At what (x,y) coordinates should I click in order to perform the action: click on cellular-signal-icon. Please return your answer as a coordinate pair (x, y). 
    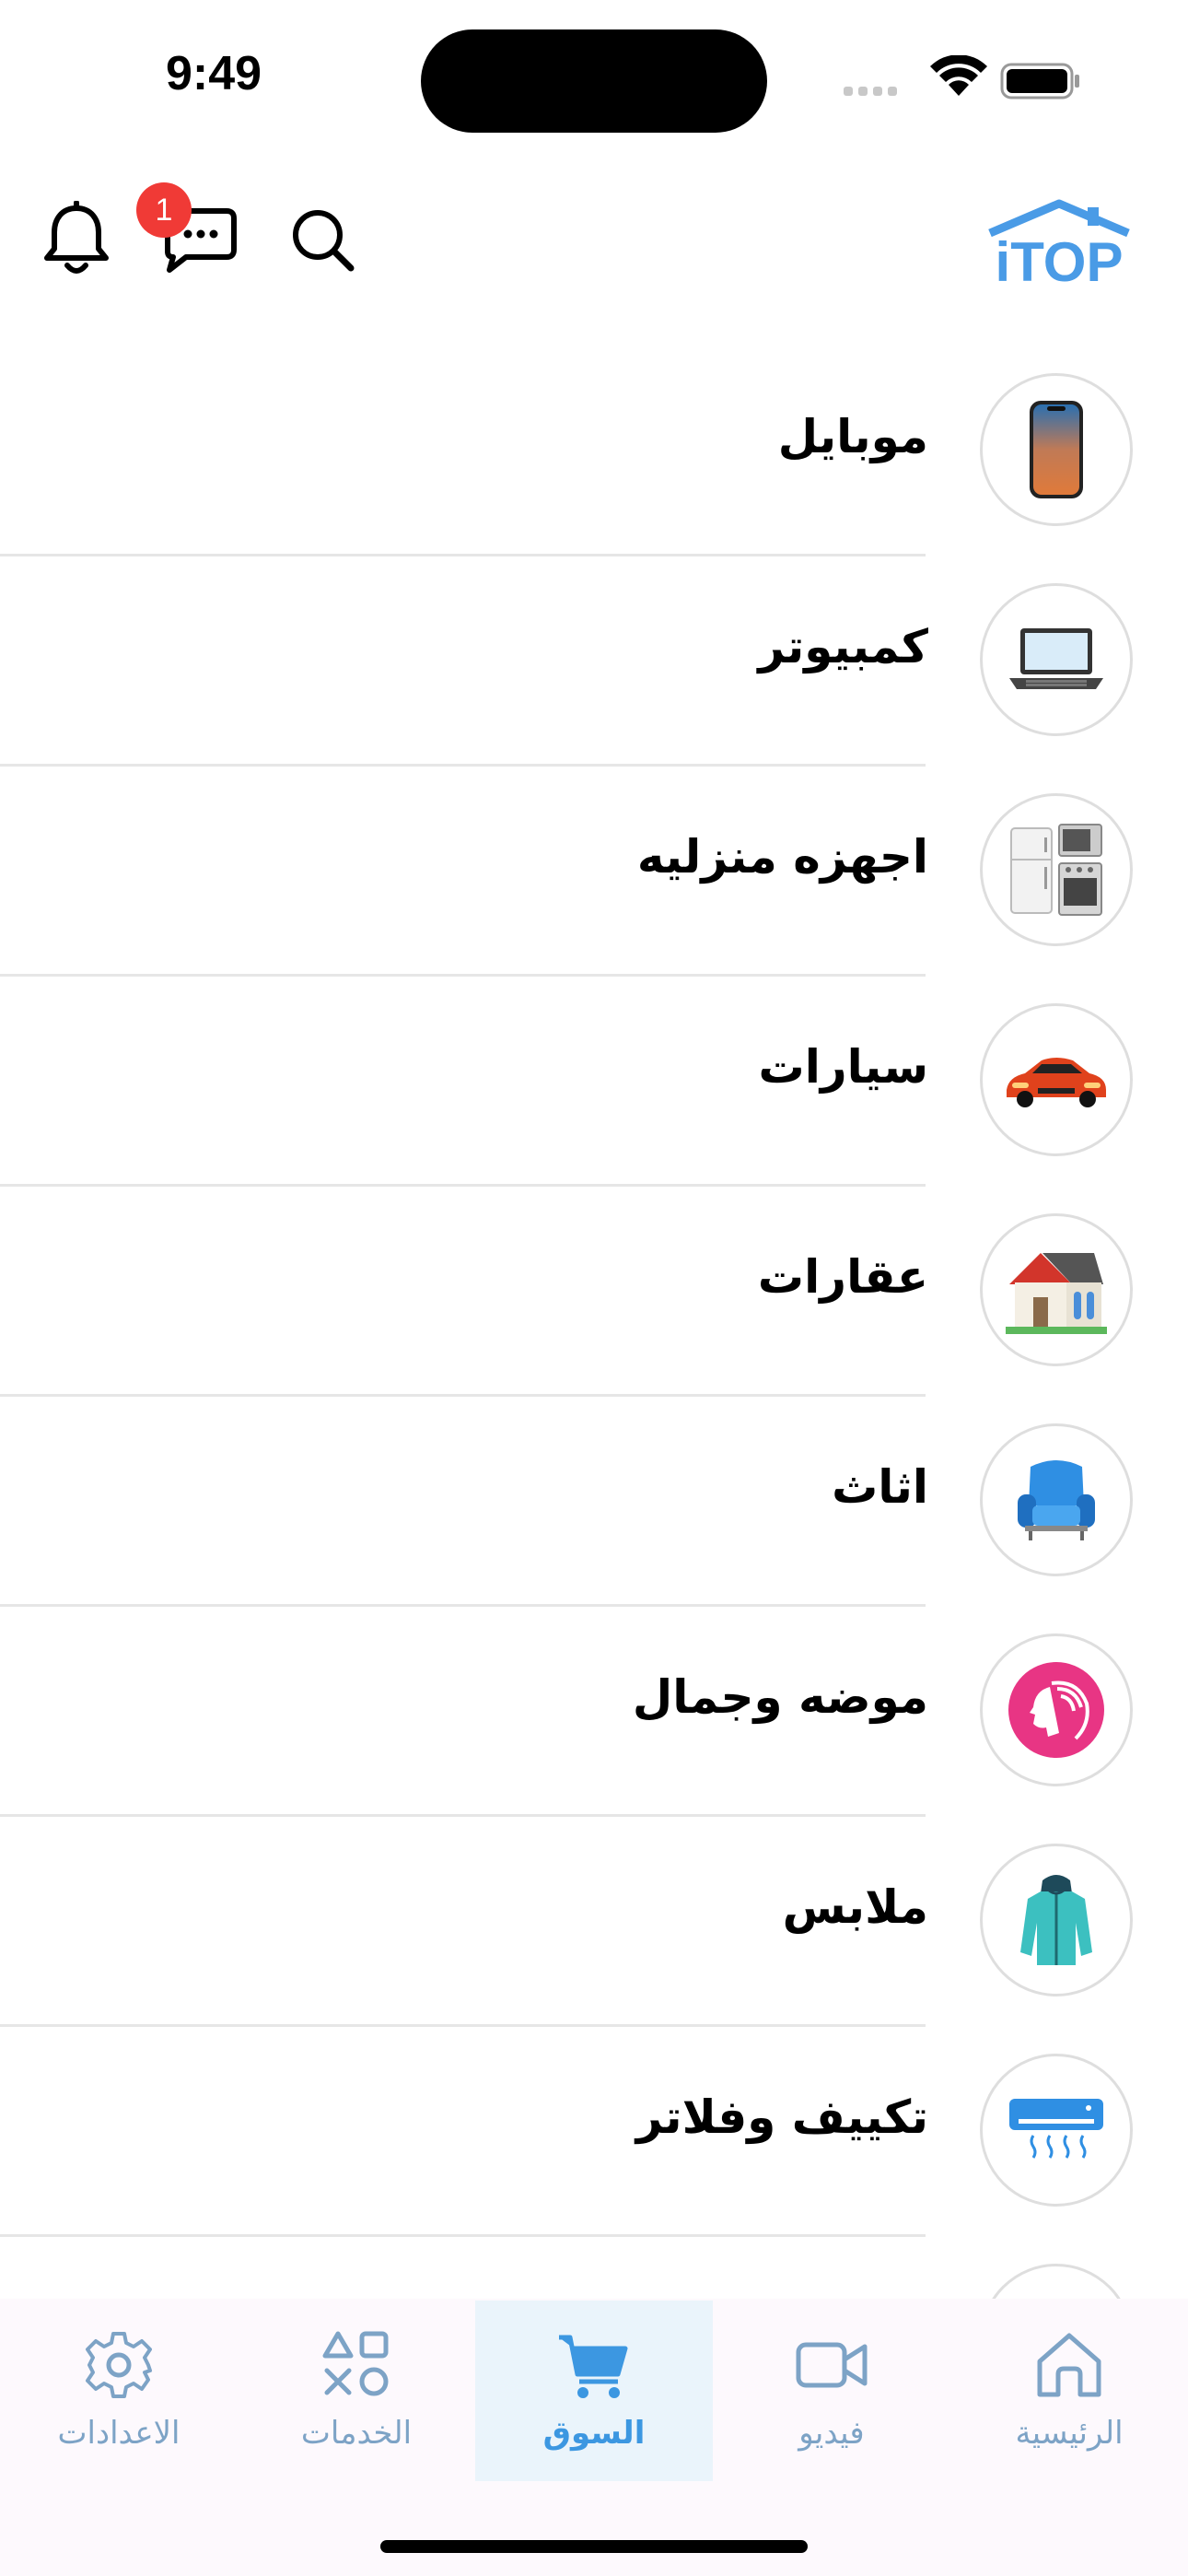
    Looking at the image, I should click on (870, 91).